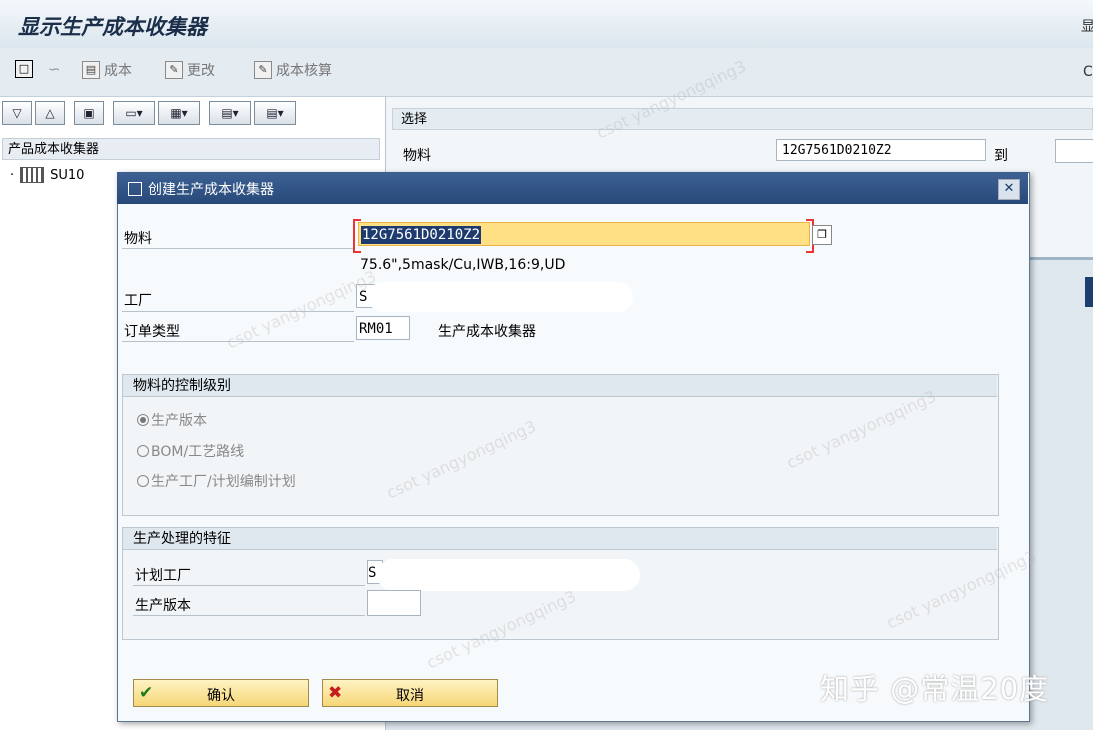 The width and height of the screenshot is (1093, 730). Describe the element at coordinates (1089, 292) in the screenshot. I see `scroll-indicator` at that location.